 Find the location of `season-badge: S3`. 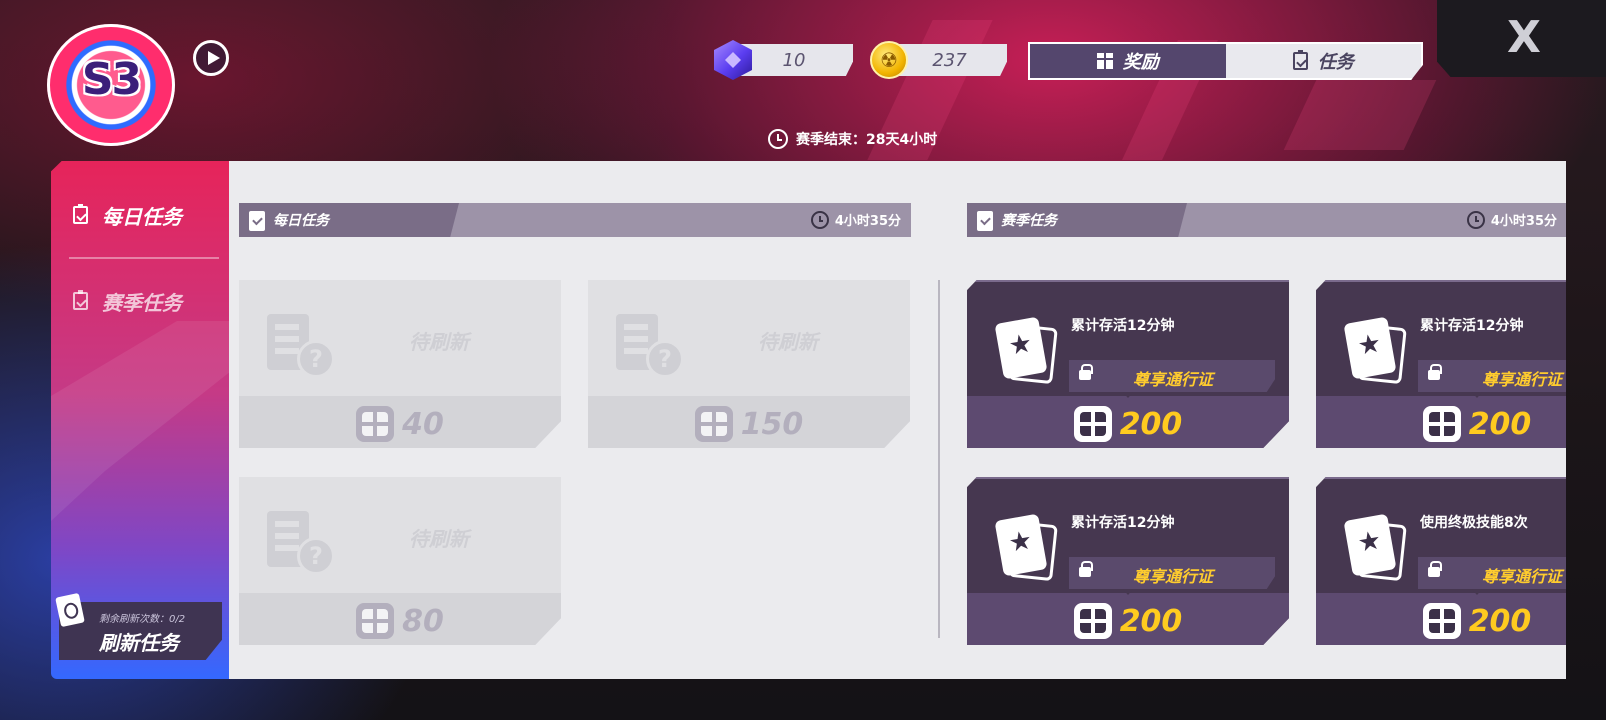

season-badge: S3 is located at coordinates (111, 85).